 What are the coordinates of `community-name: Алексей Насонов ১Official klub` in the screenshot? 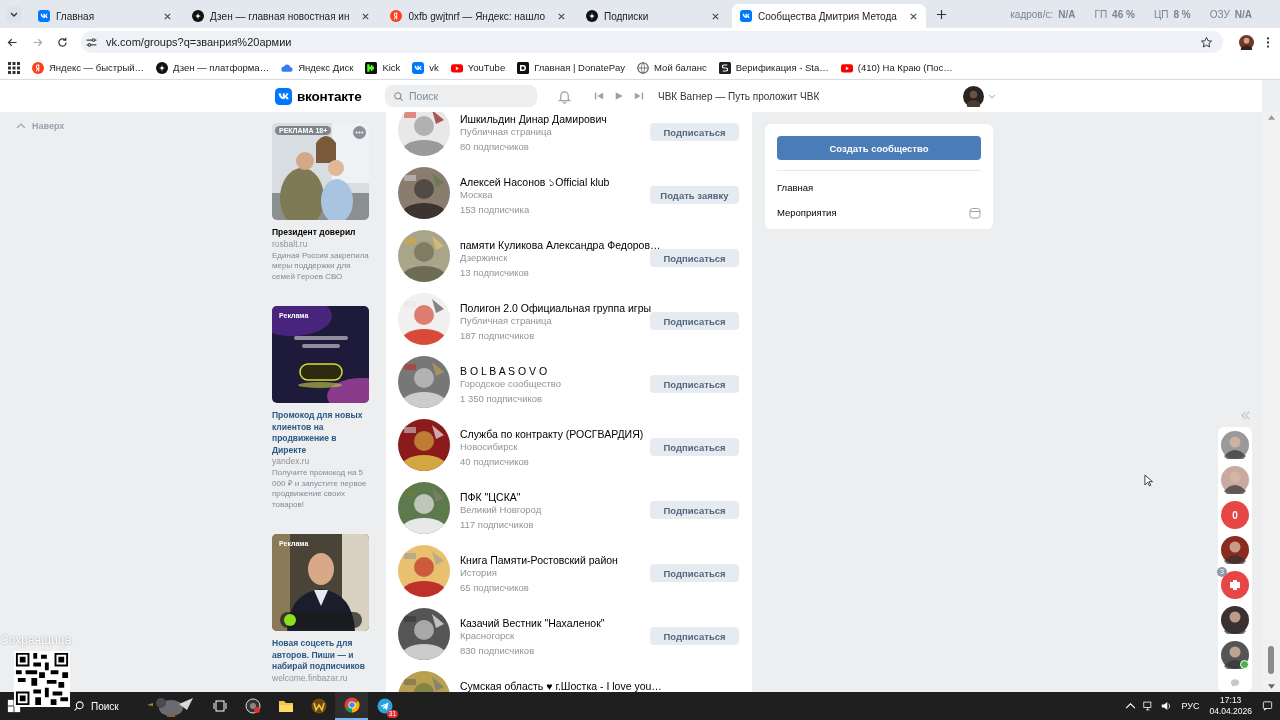 It's located at (535, 182).